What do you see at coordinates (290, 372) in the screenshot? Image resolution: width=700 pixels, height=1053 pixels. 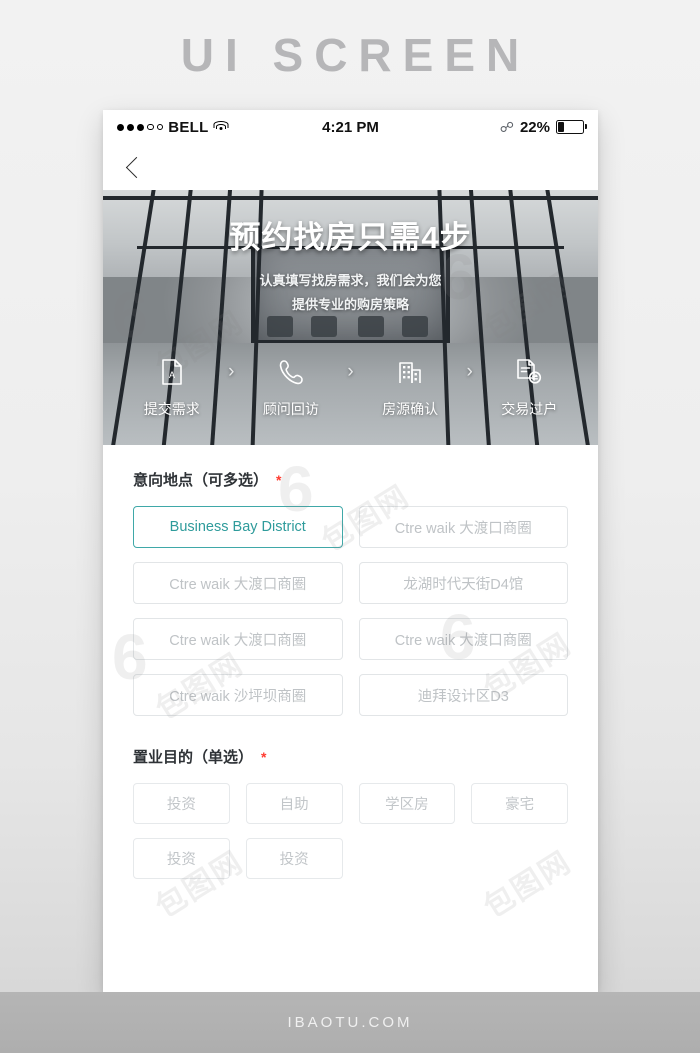 I see `phone-icon` at bounding box center [290, 372].